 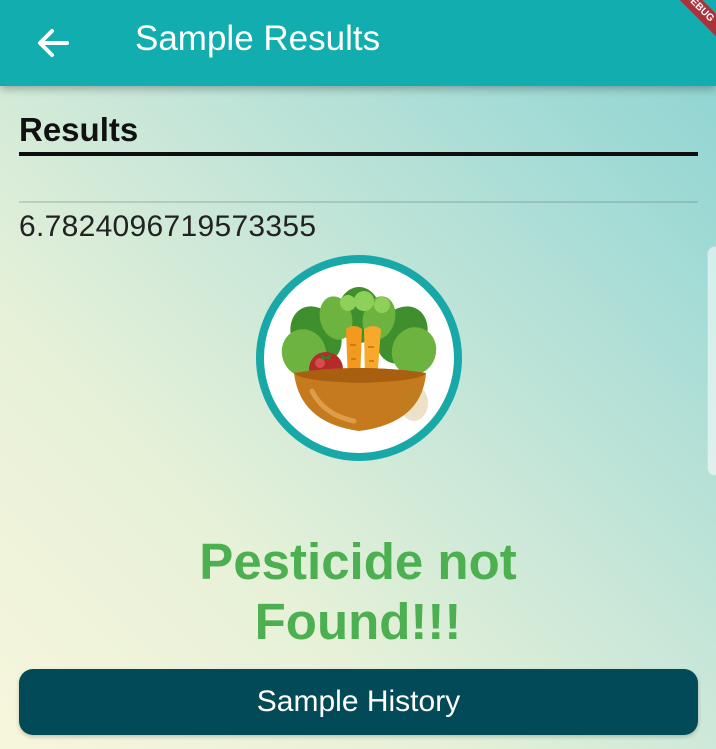 I want to click on debug-banner-label: DEBUG, so click(x=686, y=26).